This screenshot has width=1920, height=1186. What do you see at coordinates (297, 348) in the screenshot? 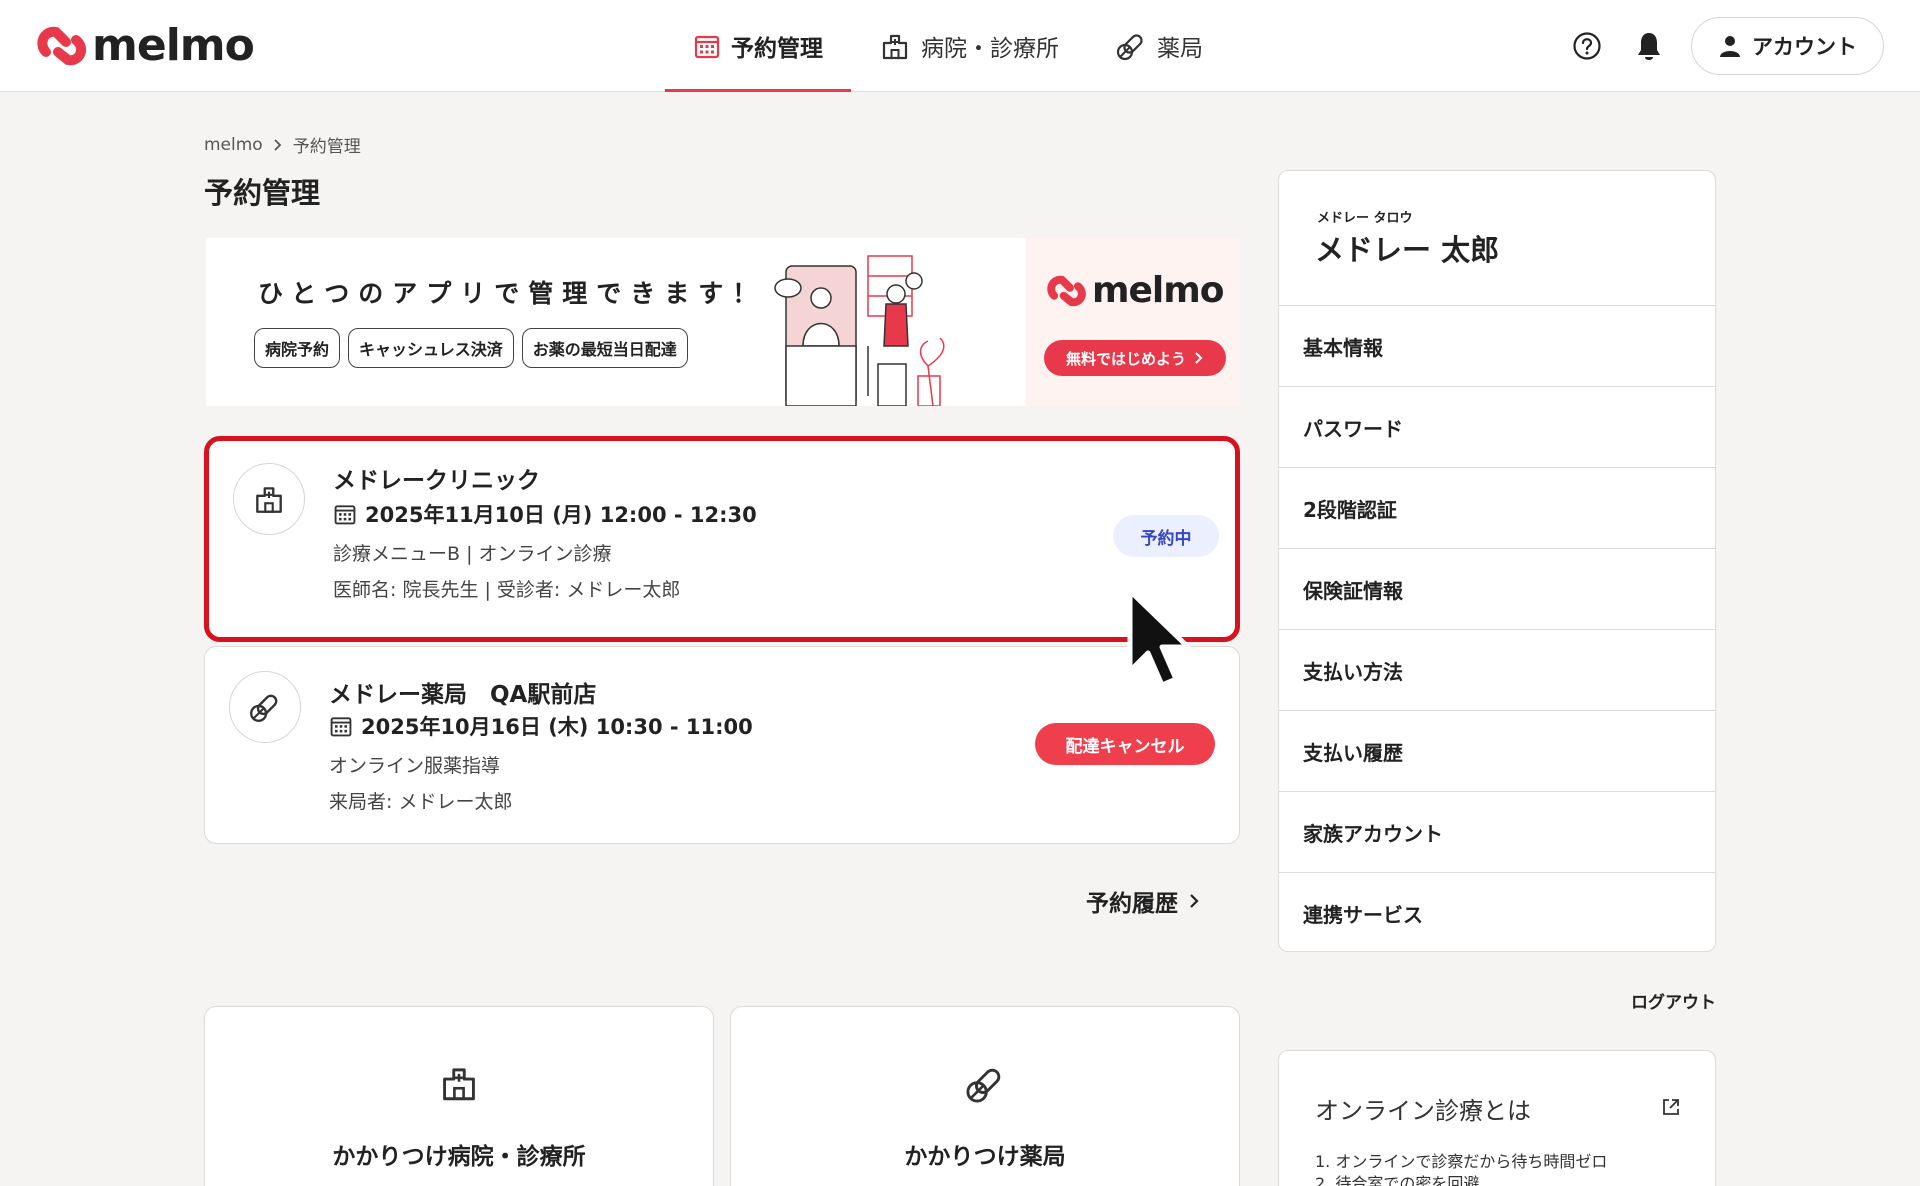
I see `banner-tag: 病院予約` at bounding box center [297, 348].